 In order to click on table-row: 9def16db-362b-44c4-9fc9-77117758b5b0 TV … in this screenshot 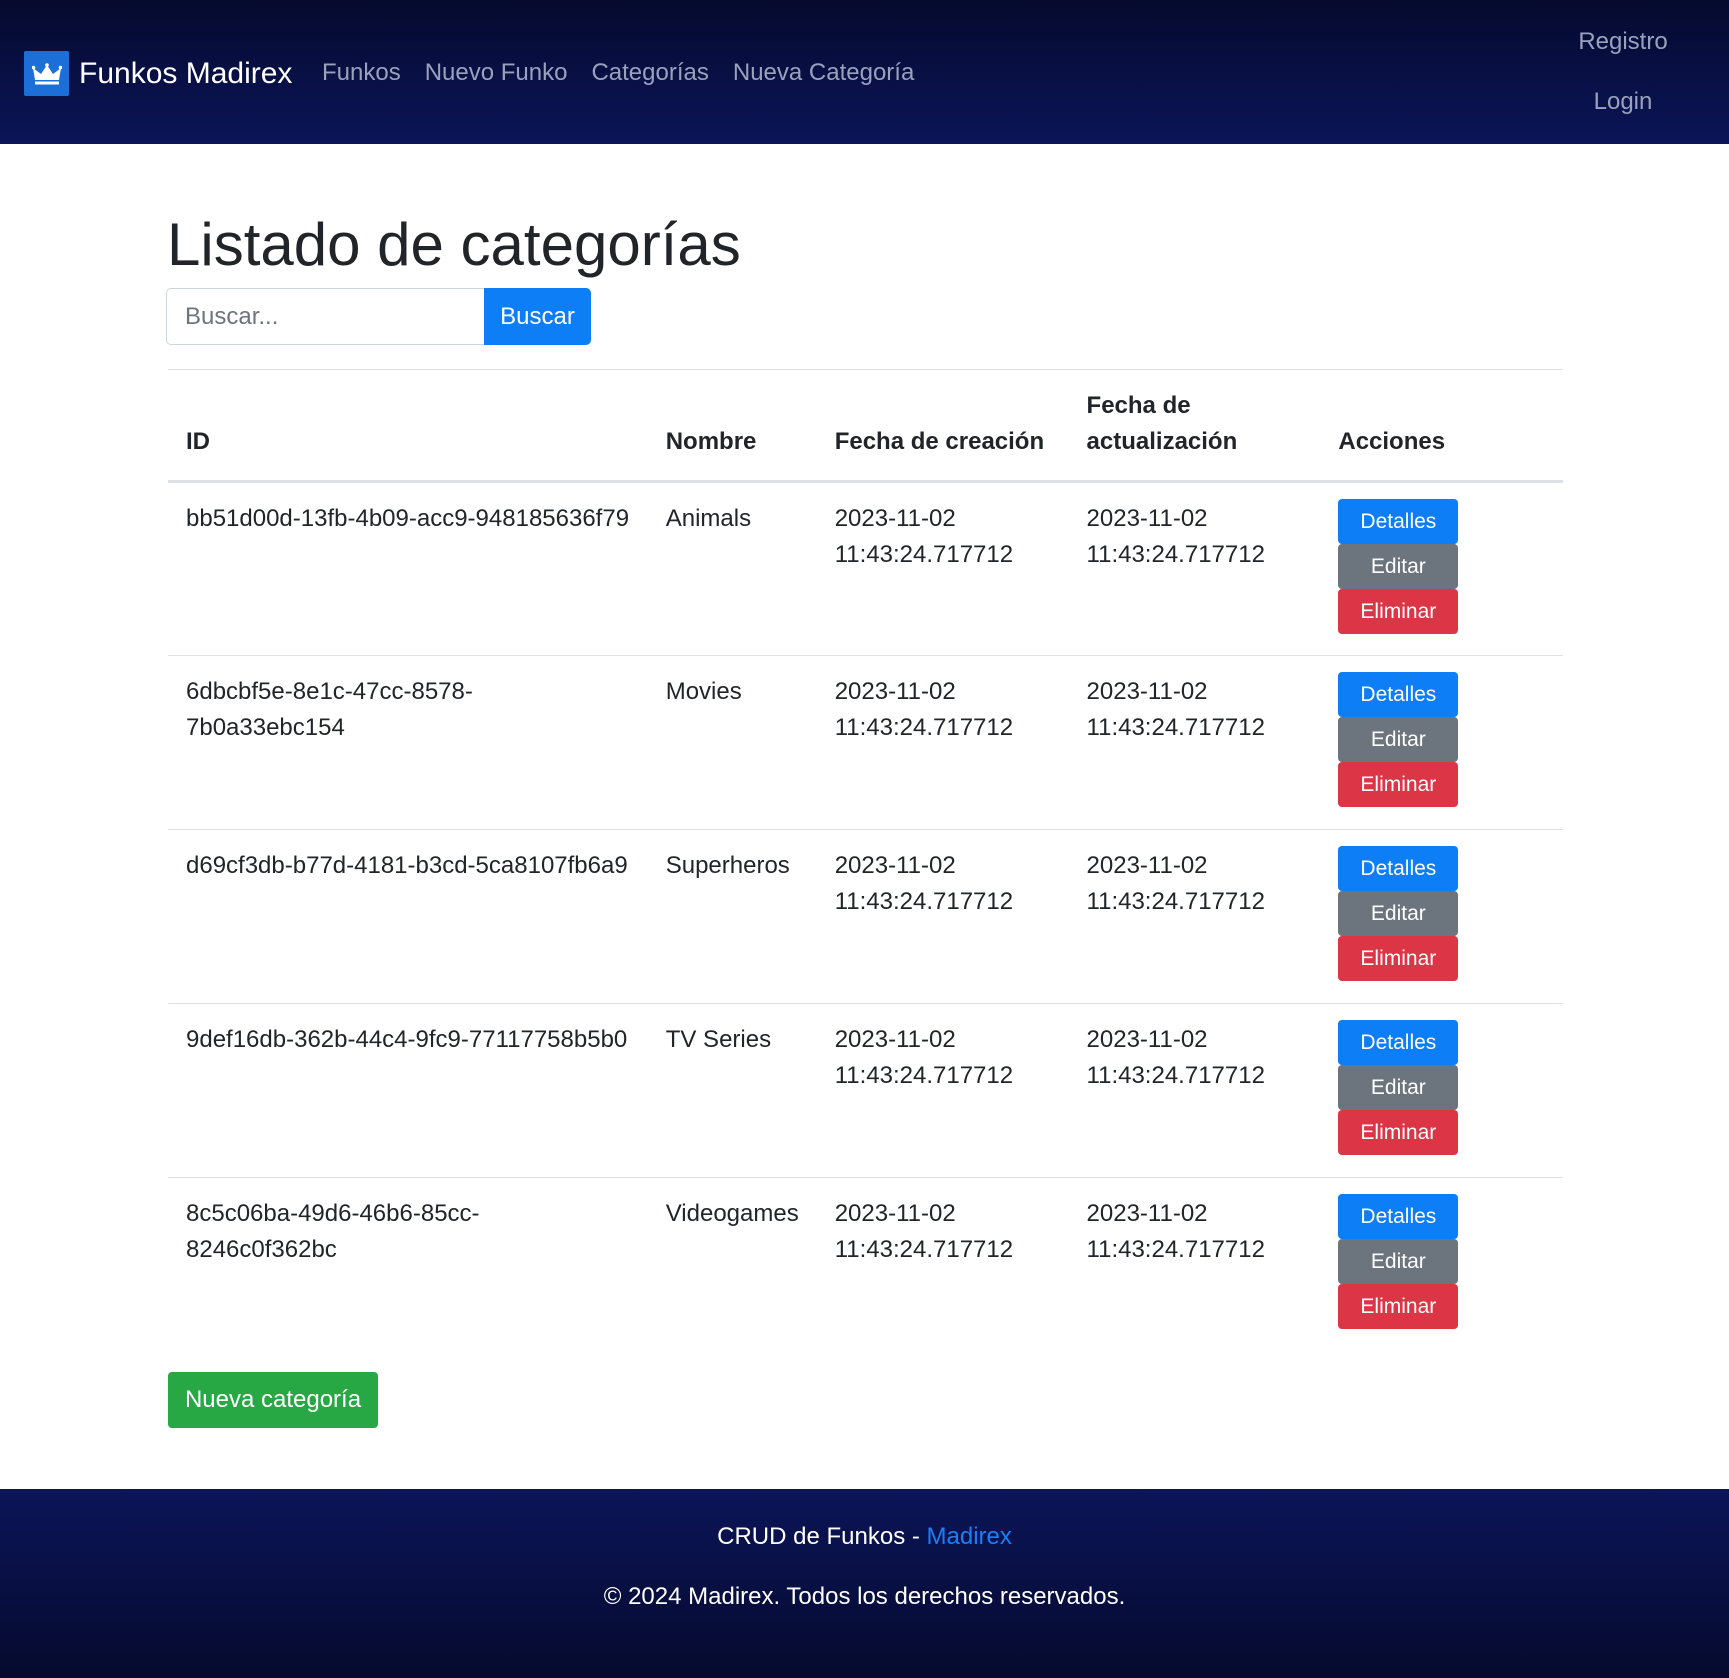, I will do `click(865, 1091)`.